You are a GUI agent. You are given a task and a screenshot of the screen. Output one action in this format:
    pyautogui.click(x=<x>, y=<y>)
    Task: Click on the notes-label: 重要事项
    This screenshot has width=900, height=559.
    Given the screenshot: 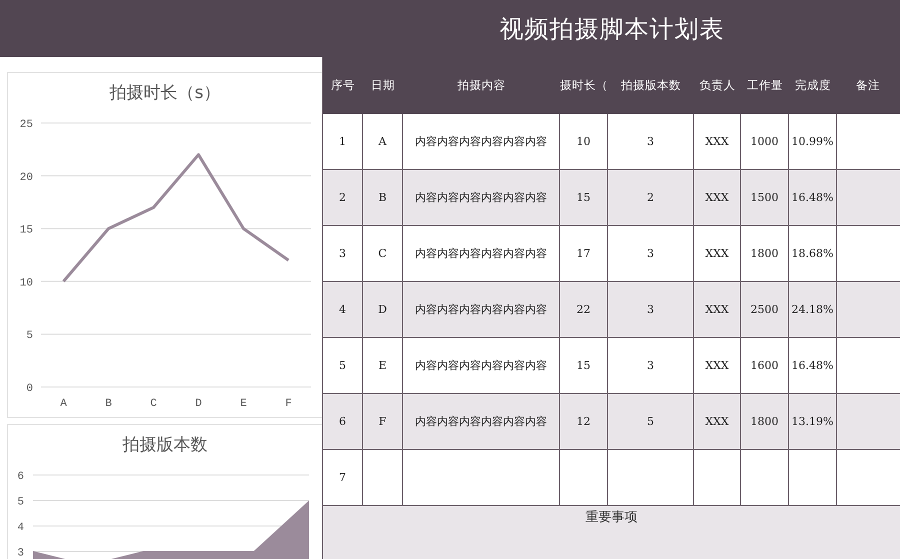 What is the action you would take?
    pyautogui.click(x=612, y=517)
    